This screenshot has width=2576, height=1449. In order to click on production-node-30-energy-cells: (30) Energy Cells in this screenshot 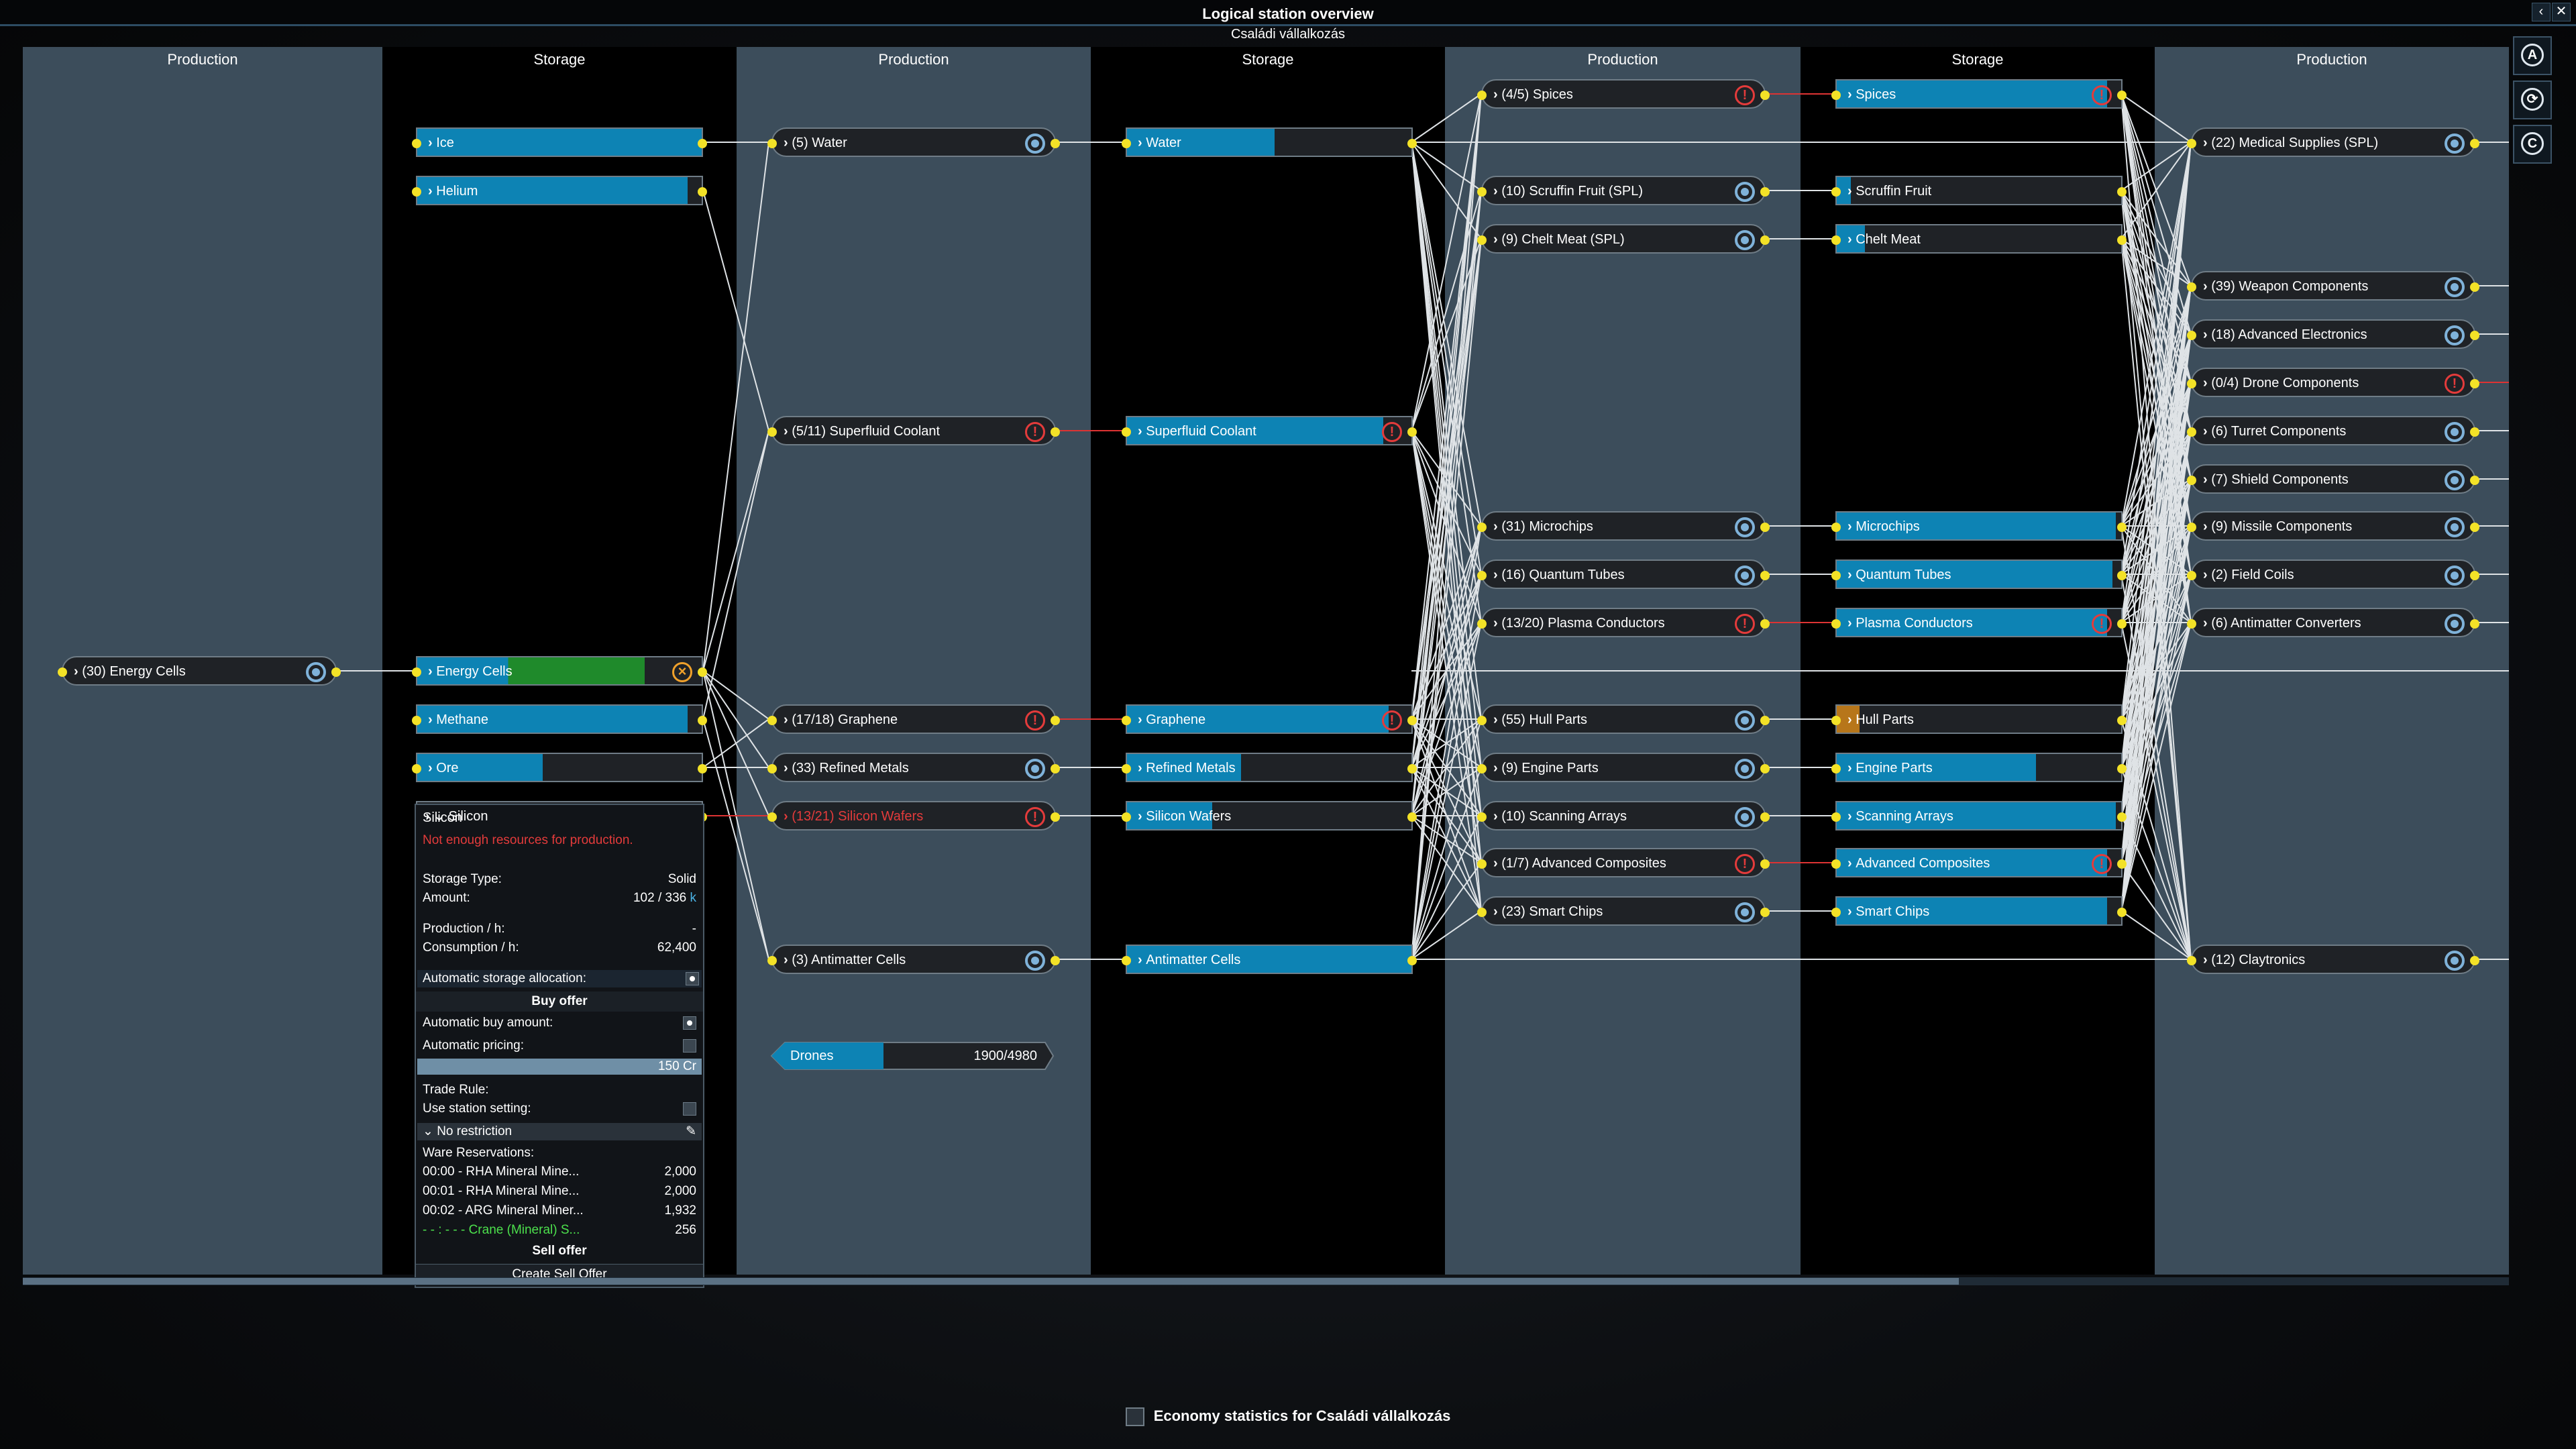, I will do `click(199, 671)`.